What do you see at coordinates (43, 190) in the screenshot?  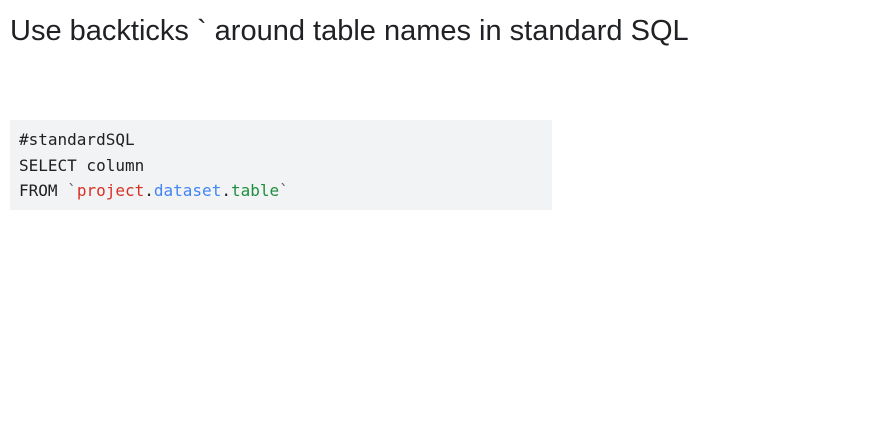 I see `from-keyword: FROM` at bounding box center [43, 190].